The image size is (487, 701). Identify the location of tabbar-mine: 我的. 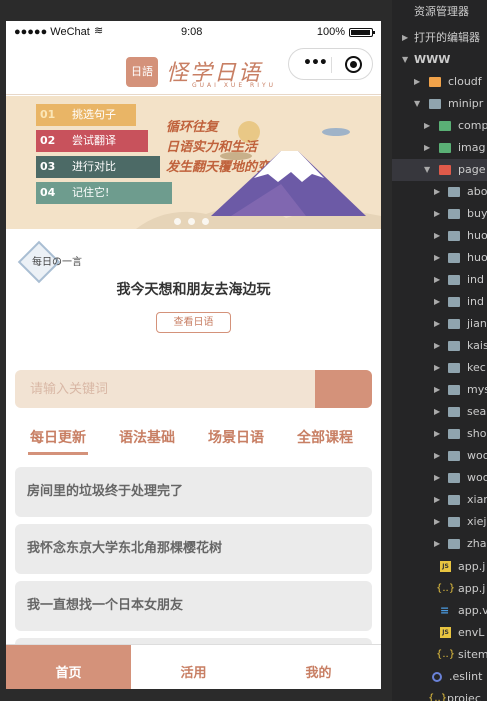
(318, 667).